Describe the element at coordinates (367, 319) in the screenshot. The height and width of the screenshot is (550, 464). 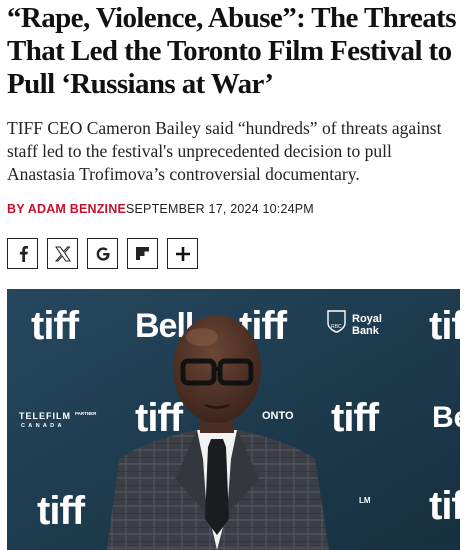
I see `svg-text: Royal` at that location.